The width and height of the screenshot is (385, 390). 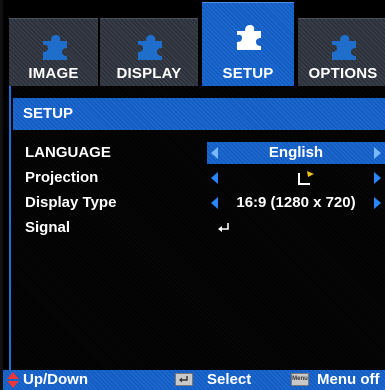 What do you see at coordinates (198, 178) in the screenshot?
I see `menu-row-projection: Projection` at bounding box center [198, 178].